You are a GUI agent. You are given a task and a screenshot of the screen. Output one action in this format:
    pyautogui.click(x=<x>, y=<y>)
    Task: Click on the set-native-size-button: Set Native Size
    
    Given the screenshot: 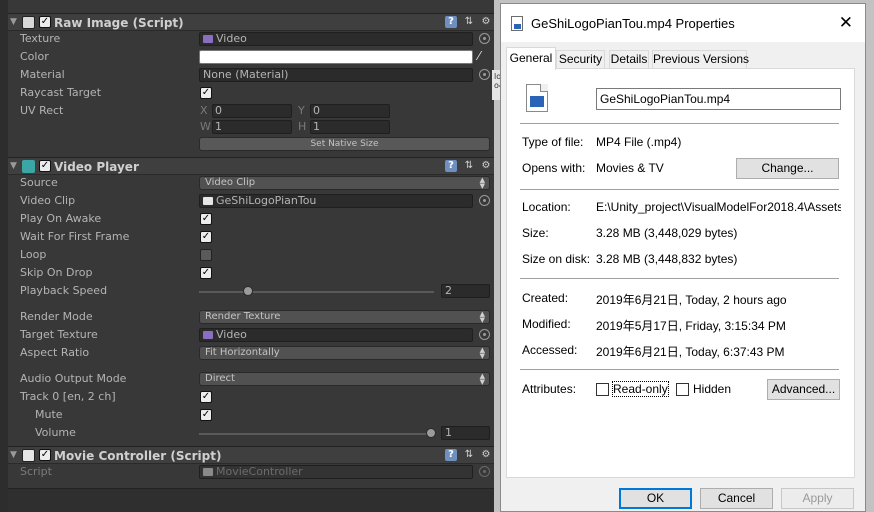 What is the action you would take?
    pyautogui.click(x=344, y=144)
    